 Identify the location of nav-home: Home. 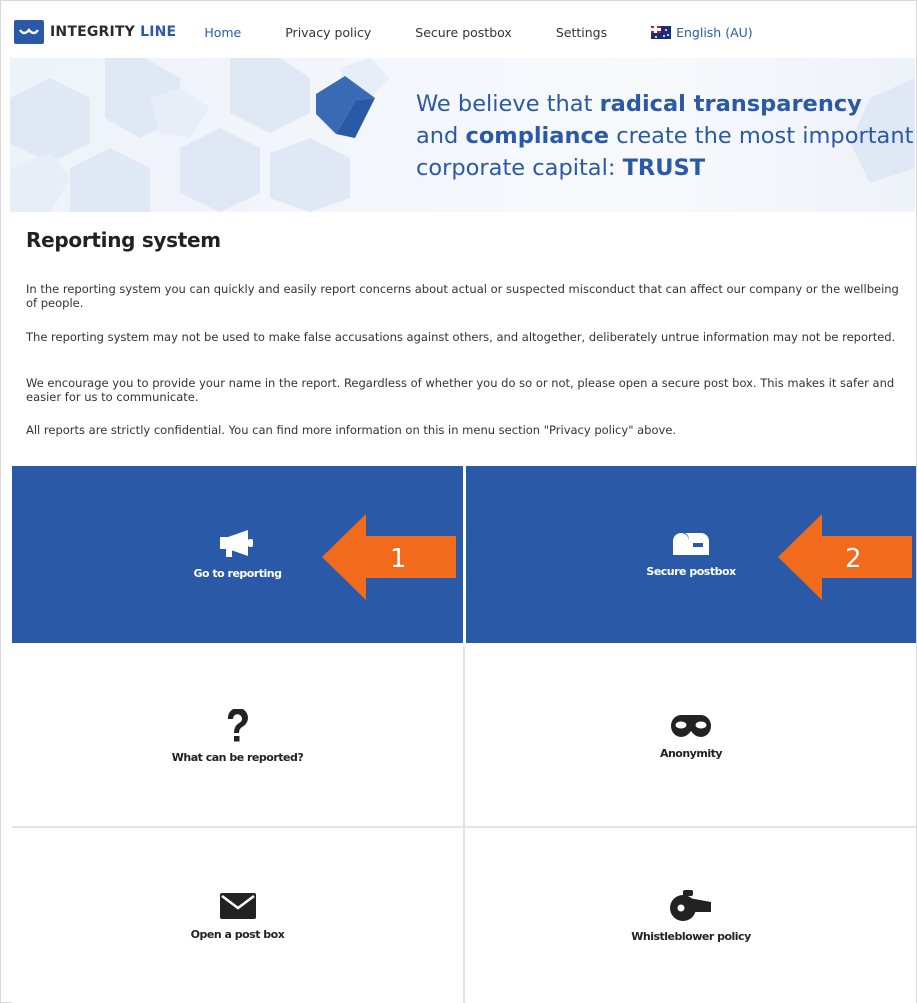
(222, 32).